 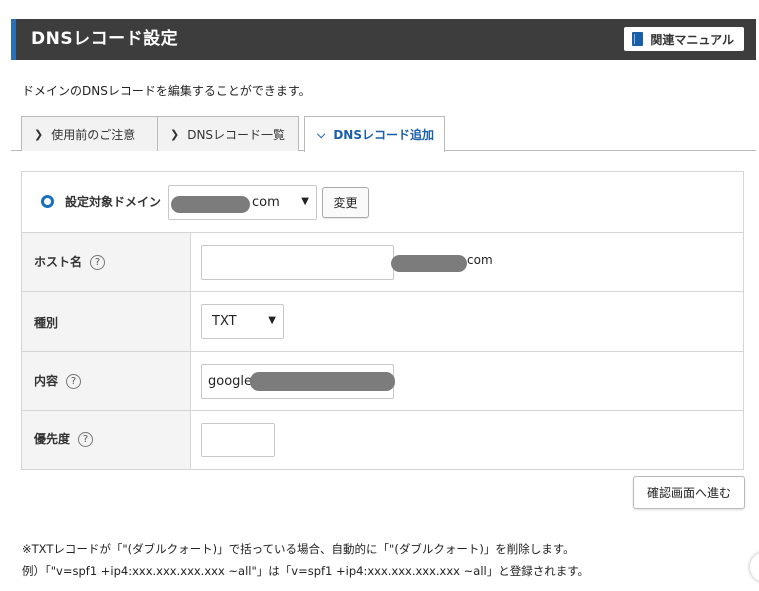 I want to click on content-label-cell: 内容?, so click(x=106, y=381).